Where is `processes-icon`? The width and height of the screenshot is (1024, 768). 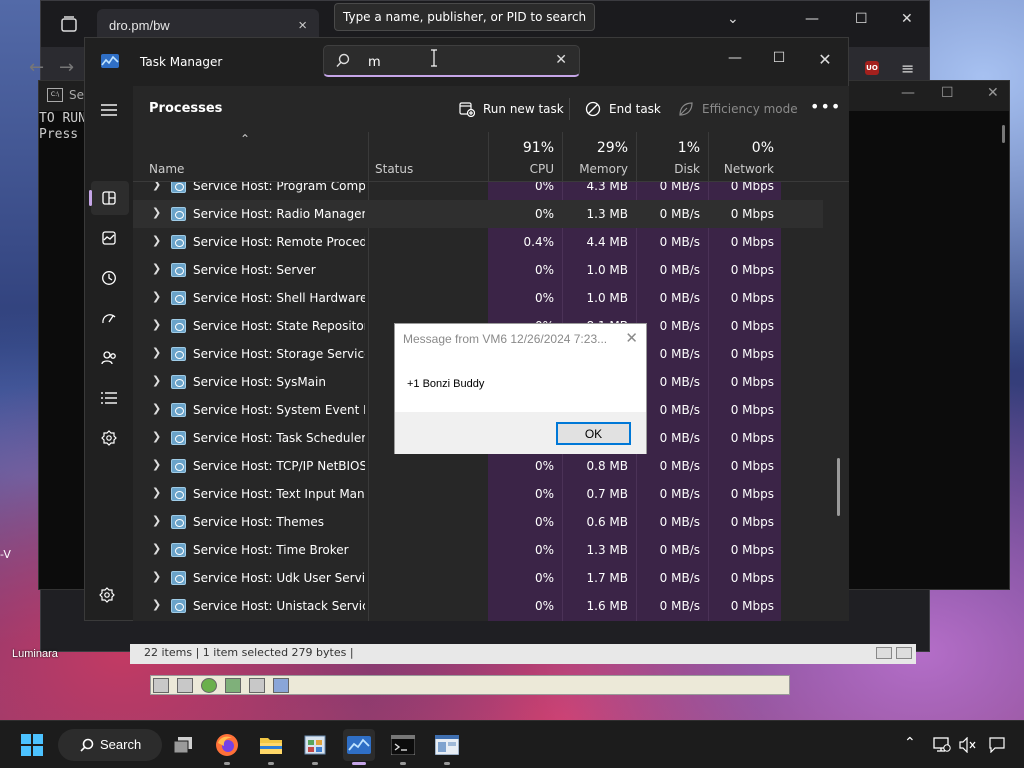
processes-icon is located at coordinates (109, 198).